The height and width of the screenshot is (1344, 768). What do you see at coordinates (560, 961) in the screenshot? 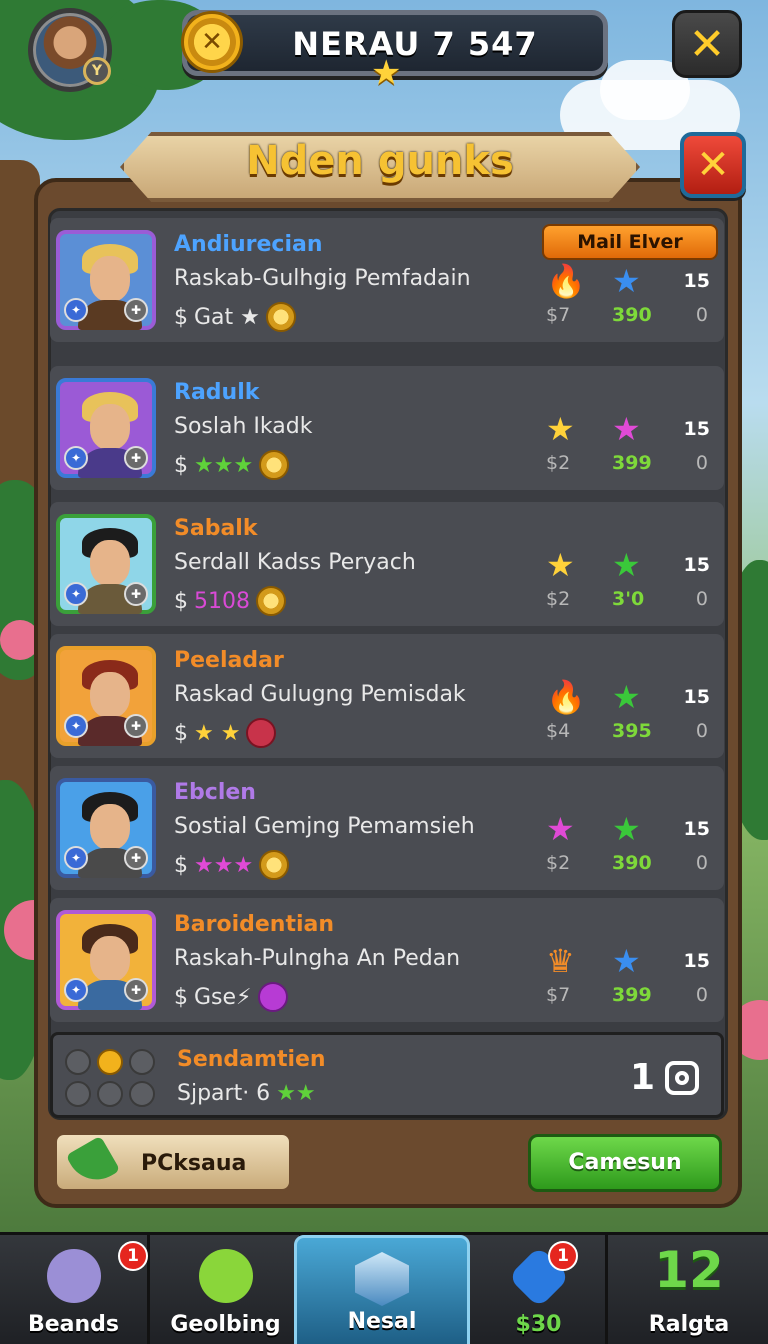
I see `stat-icon-1: ♛` at bounding box center [560, 961].